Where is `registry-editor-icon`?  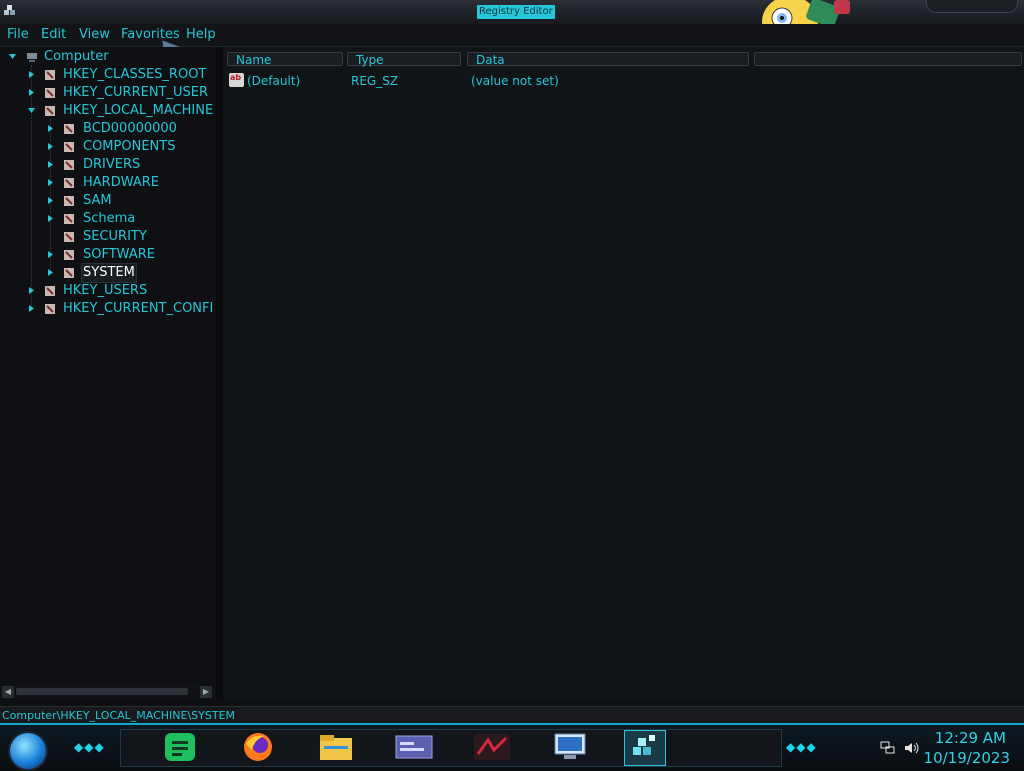 registry-editor-icon is located at coordinates (645, 748).